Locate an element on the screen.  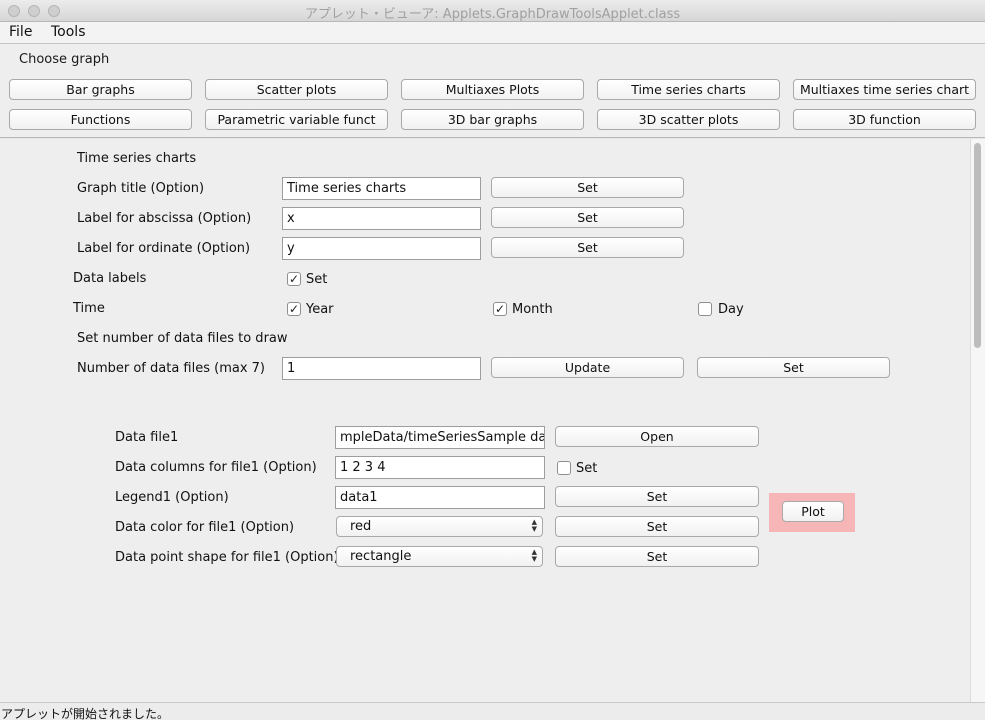
data-shape-set-button: Set is located at coordinates (657, 556).